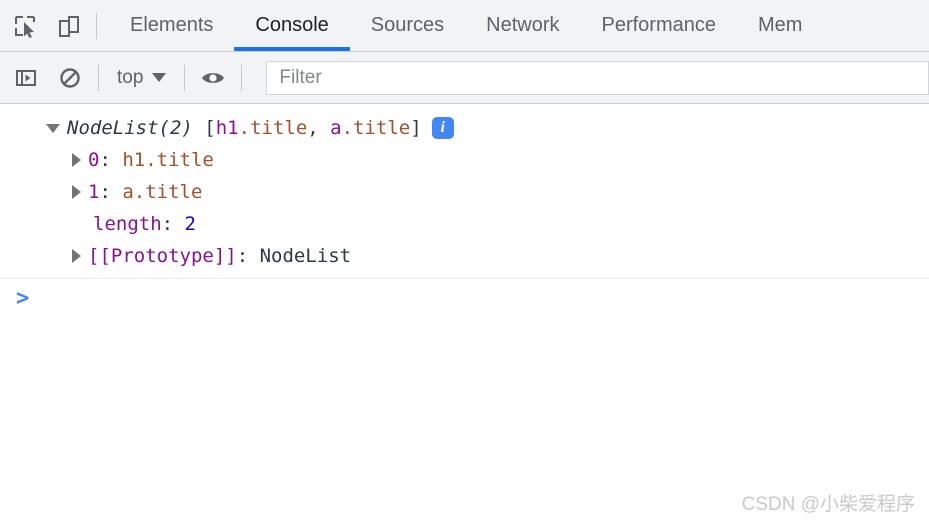 The width and height of the screenshot is (929, 524). What do you see at coordinates (300, 77) in the screenshot?
I see `filter-placeholder: Filter` at bounding box center [300, 77].